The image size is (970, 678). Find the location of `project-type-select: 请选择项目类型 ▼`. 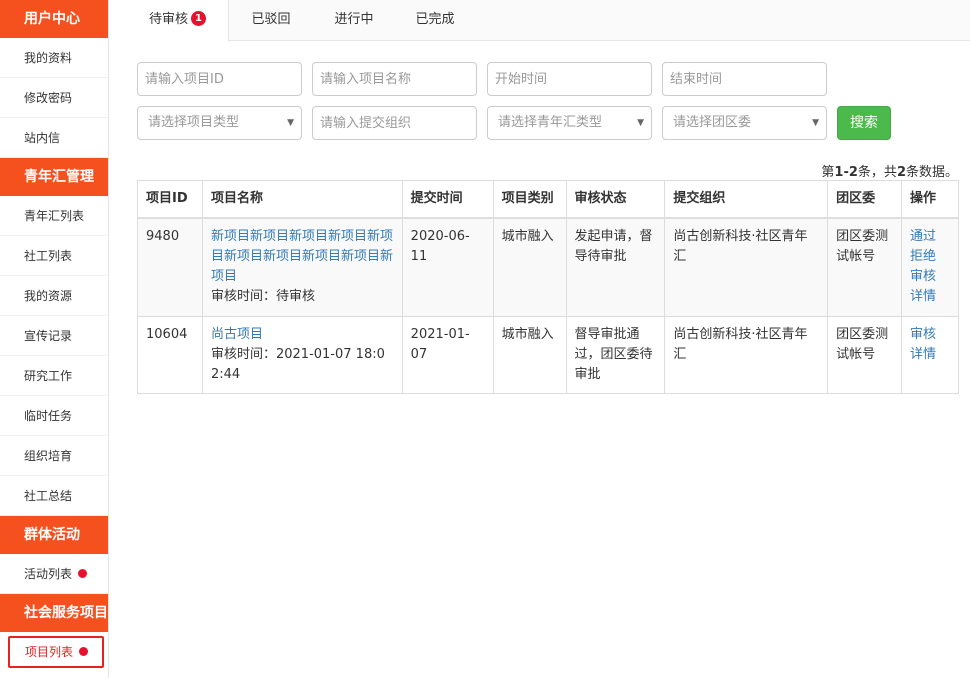

project-type-select: 请选择项目类型 ▼ is located at coordinates (219, 123).